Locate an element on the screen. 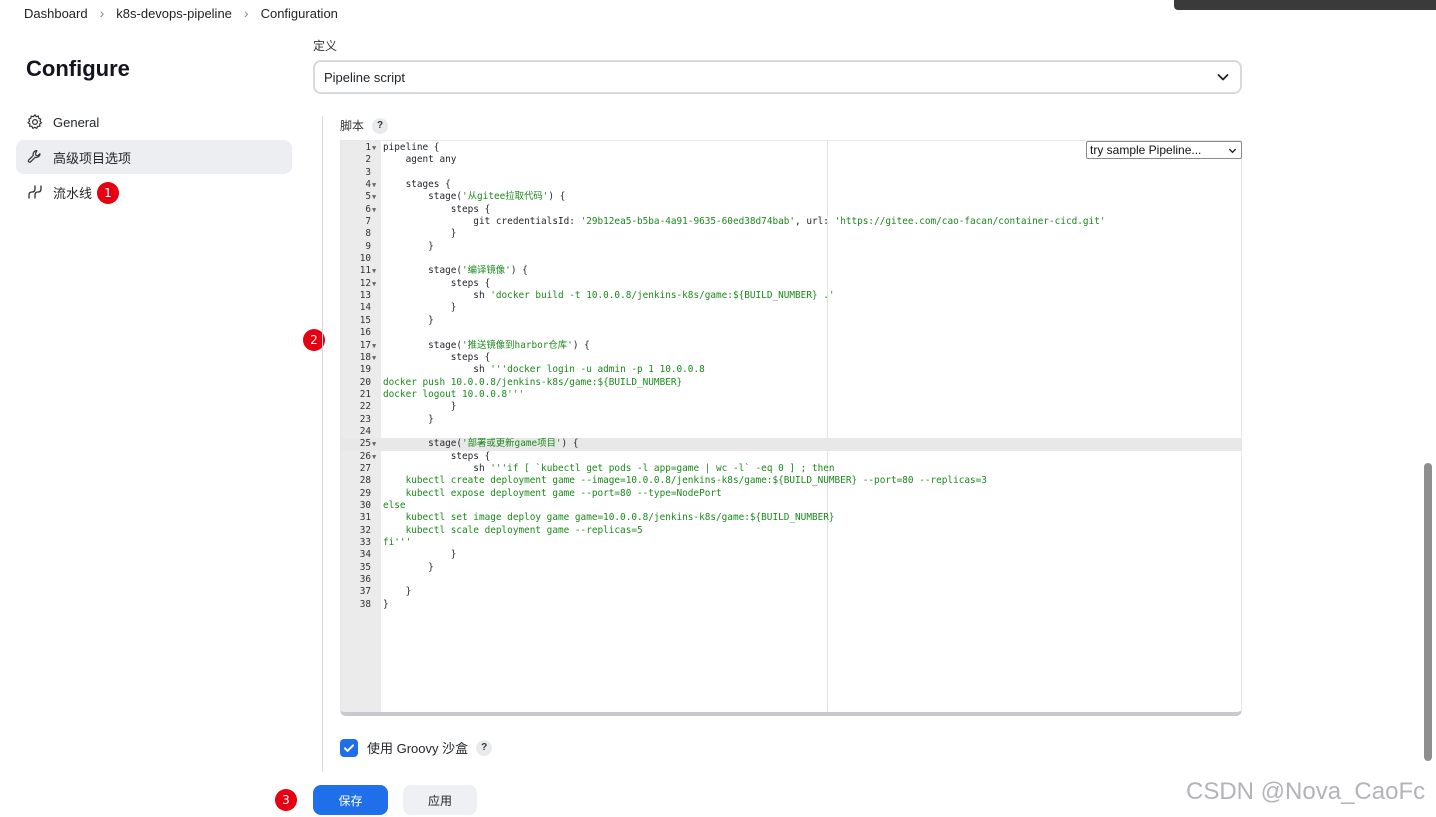  code-line: 25 ▼ stage('部署或更新game项目') { is located at coordinates (791, 444).